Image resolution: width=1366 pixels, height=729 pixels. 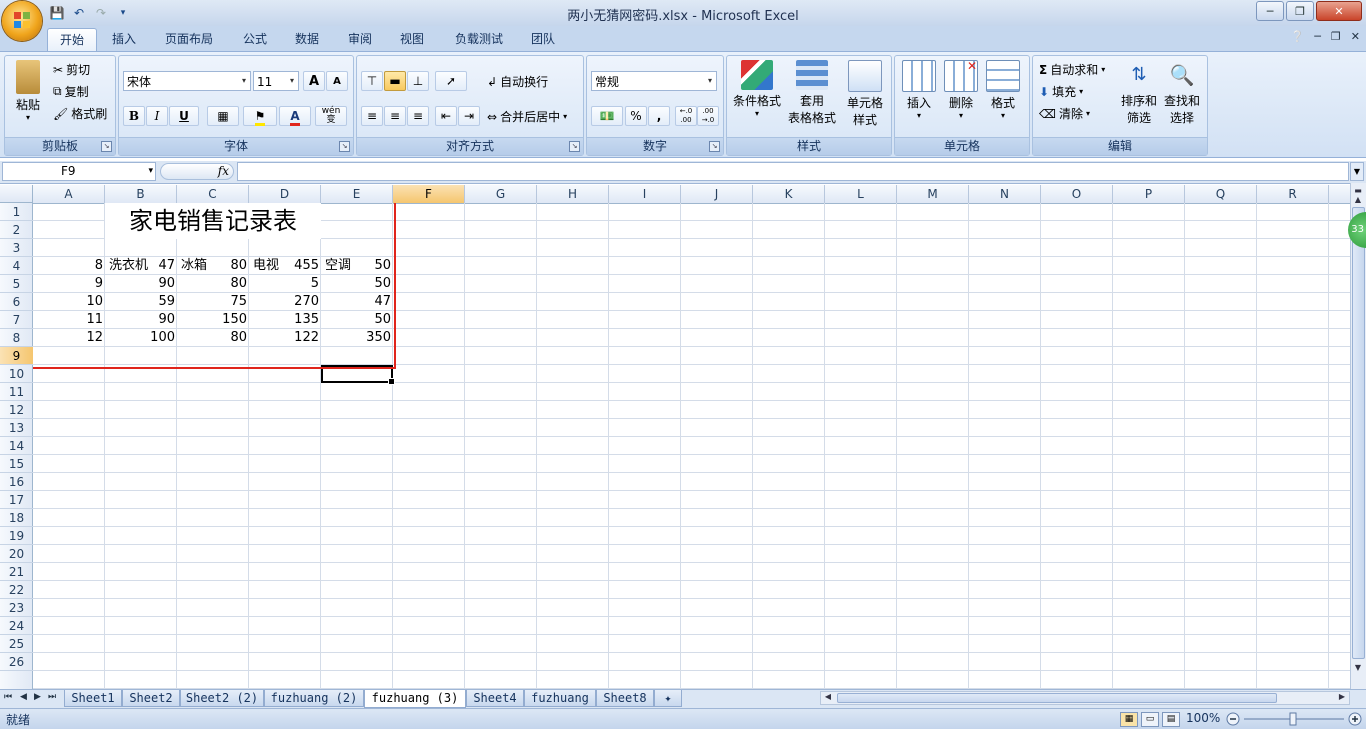 What do you see at coordinates (429, 194) in the screenshot?
I see `column-header-f: F` at bounding box center [429, 194].